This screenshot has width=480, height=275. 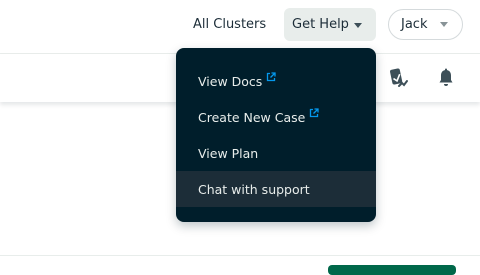 I want to click on get-help-label: Get Help, so click(x=320, y=24).